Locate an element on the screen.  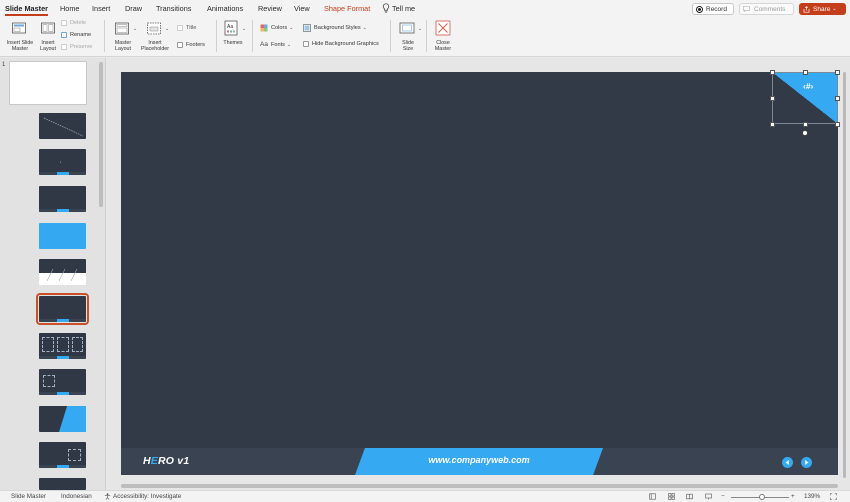
slide-size-icon is located at coordinates (407, 28).